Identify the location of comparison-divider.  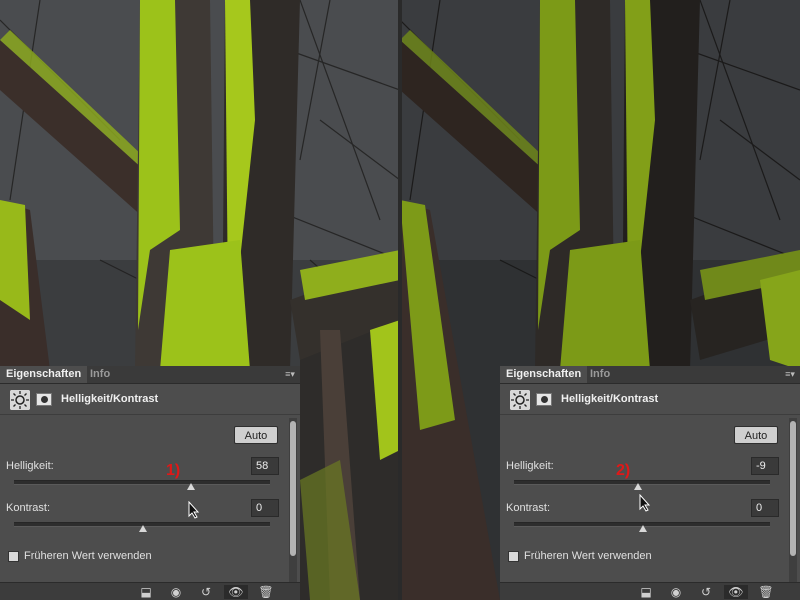
(400, 300).